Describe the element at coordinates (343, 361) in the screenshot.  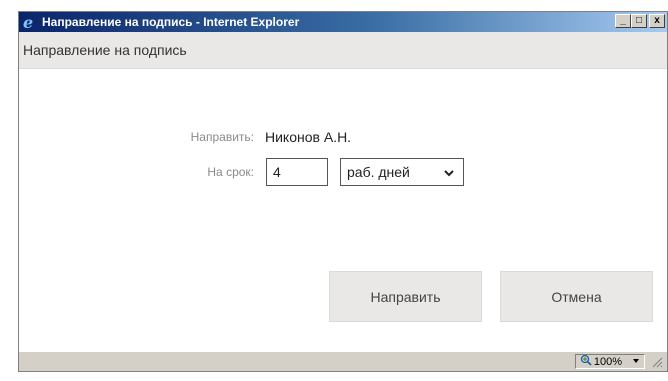
I see `status-bar: 100%` at that location.